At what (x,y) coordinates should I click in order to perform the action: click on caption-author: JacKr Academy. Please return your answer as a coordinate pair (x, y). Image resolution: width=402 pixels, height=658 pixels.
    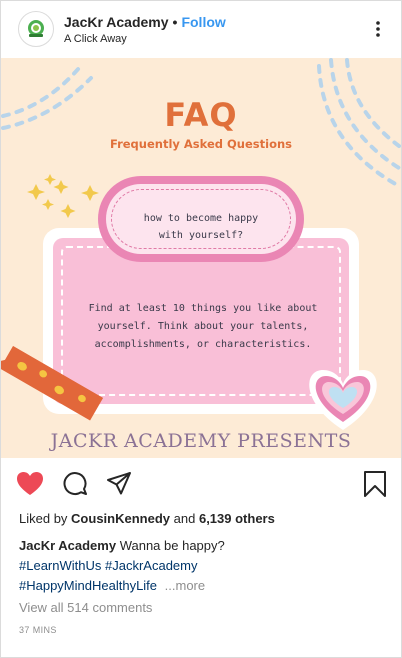
    Looking at the image, I should click on (67, 545).